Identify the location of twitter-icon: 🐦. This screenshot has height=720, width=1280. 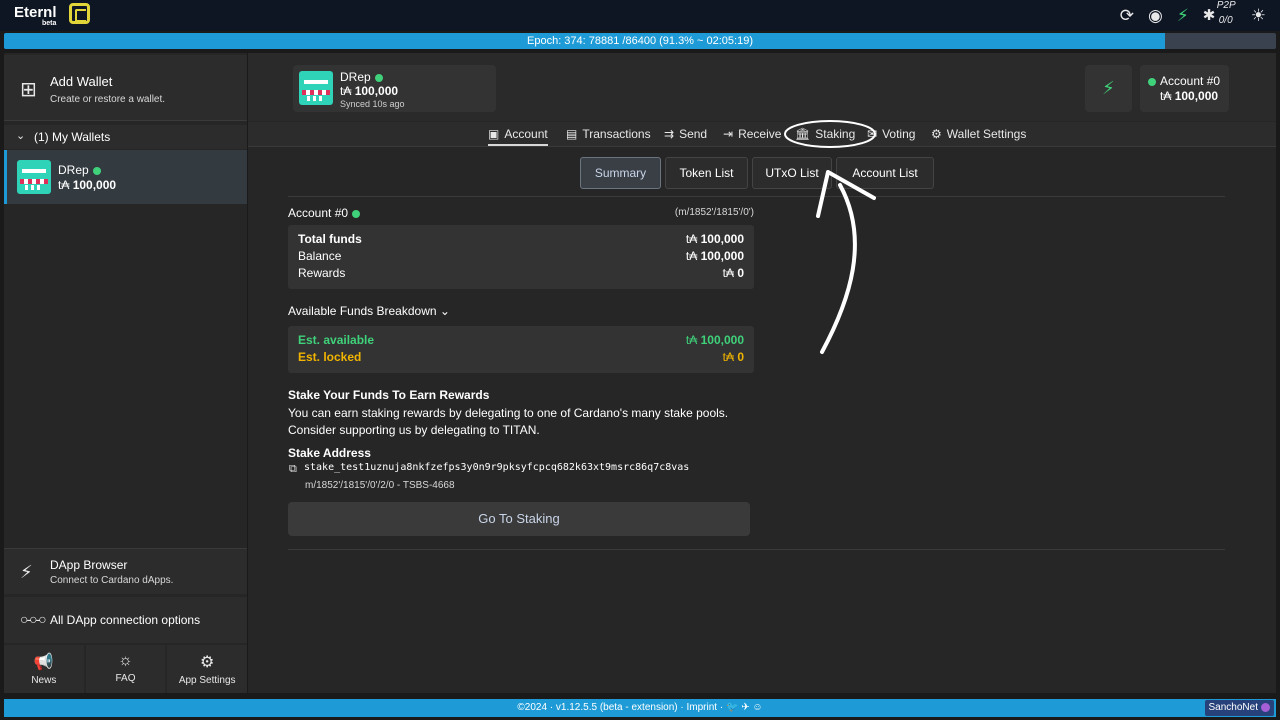
(732, 707).